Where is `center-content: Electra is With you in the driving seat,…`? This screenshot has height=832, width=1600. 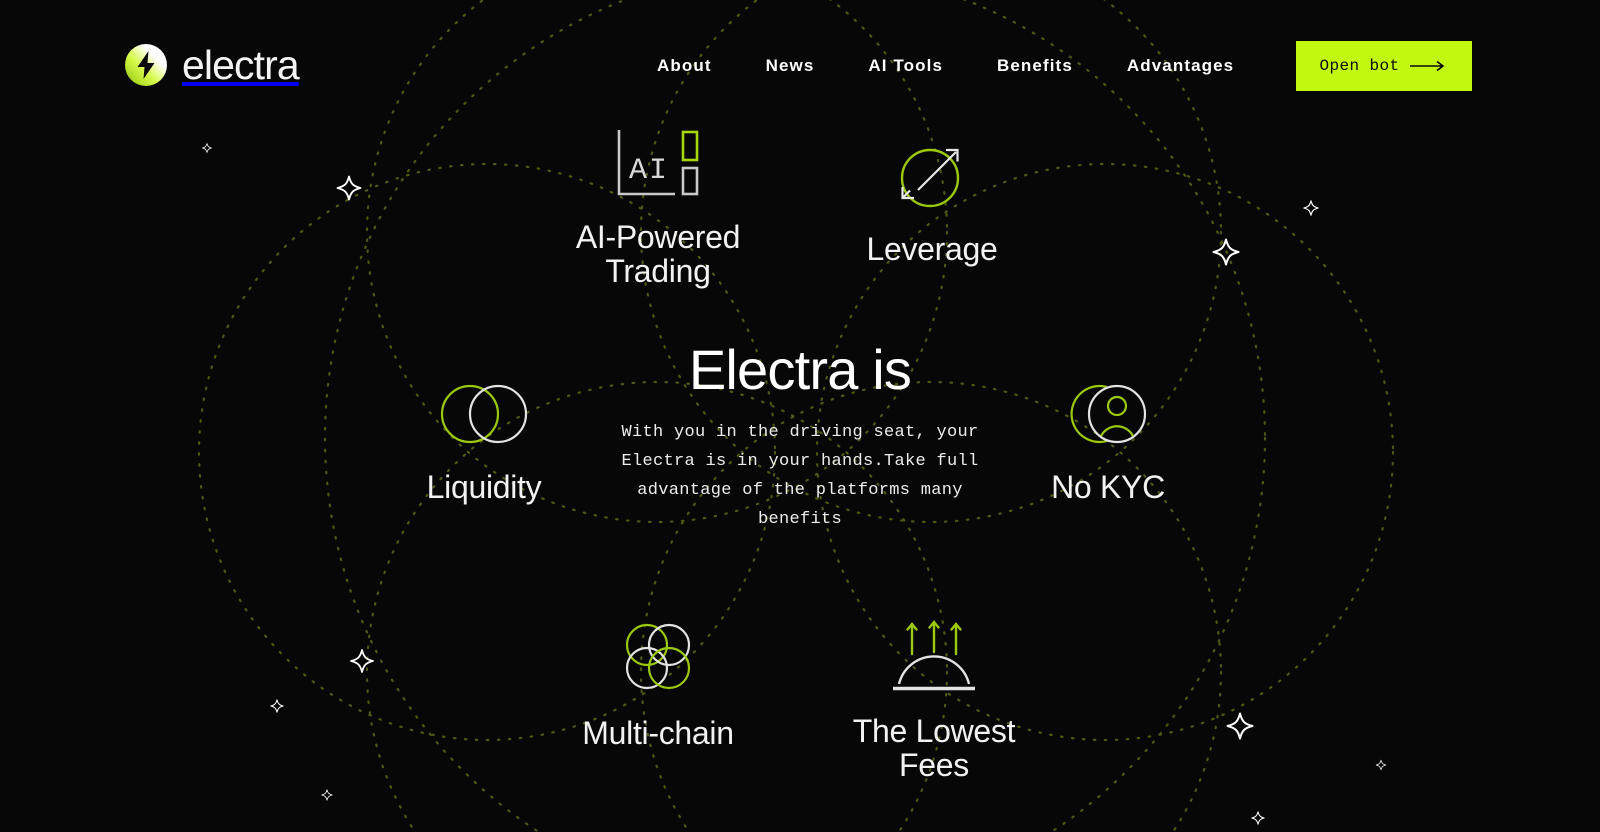
center-content: Electra is With you in the driving seat,… is located at coordinates (800, 437).